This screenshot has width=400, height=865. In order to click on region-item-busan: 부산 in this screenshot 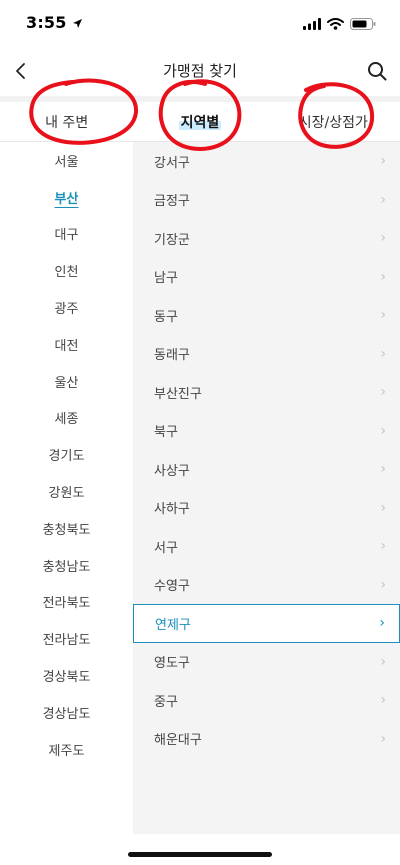, I will do `click(66, 197)`.